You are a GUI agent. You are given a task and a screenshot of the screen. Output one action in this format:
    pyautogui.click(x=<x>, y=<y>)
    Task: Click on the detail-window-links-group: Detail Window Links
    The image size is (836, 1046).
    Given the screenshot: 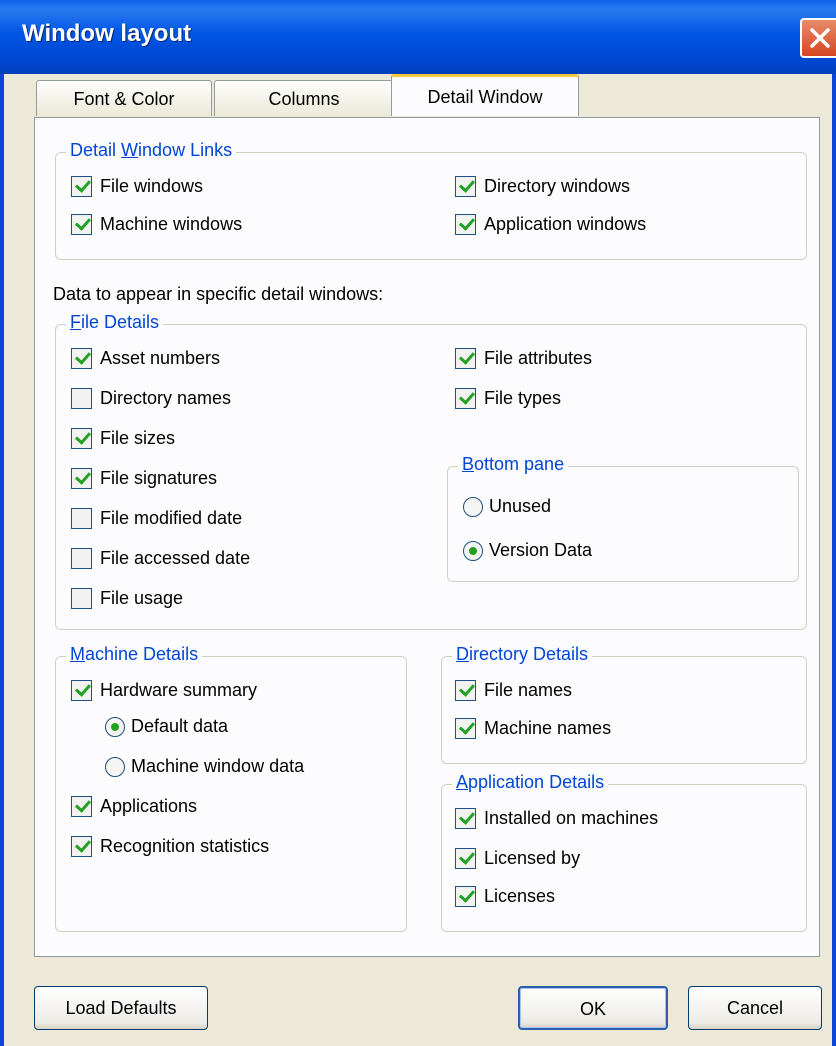 What is the action you would take?
    pyautogui.click(x=431, y=200)
    